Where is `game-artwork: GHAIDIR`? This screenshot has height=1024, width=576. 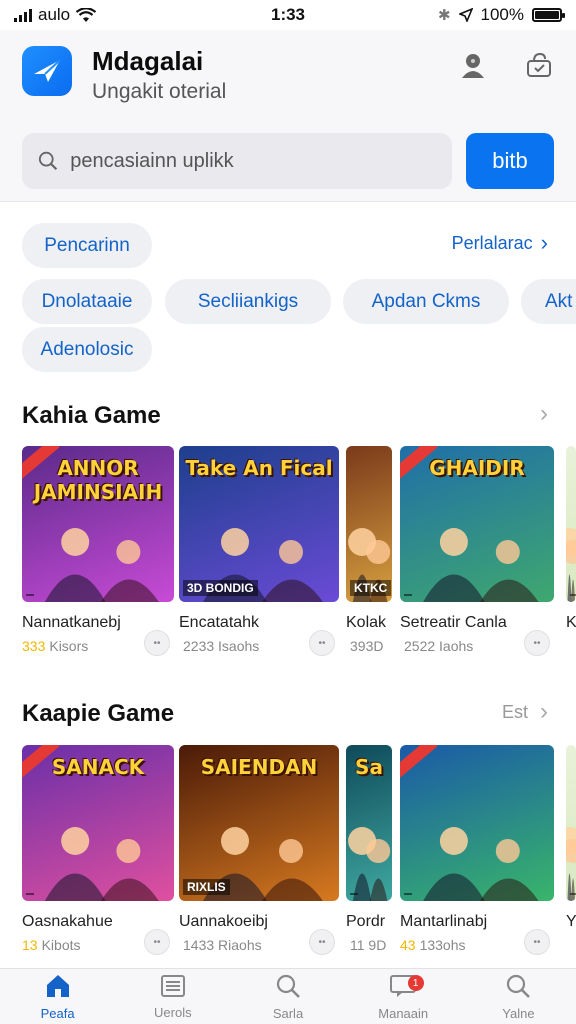
game-artwork: GHAIDIR is located at coordinates (477, 524).